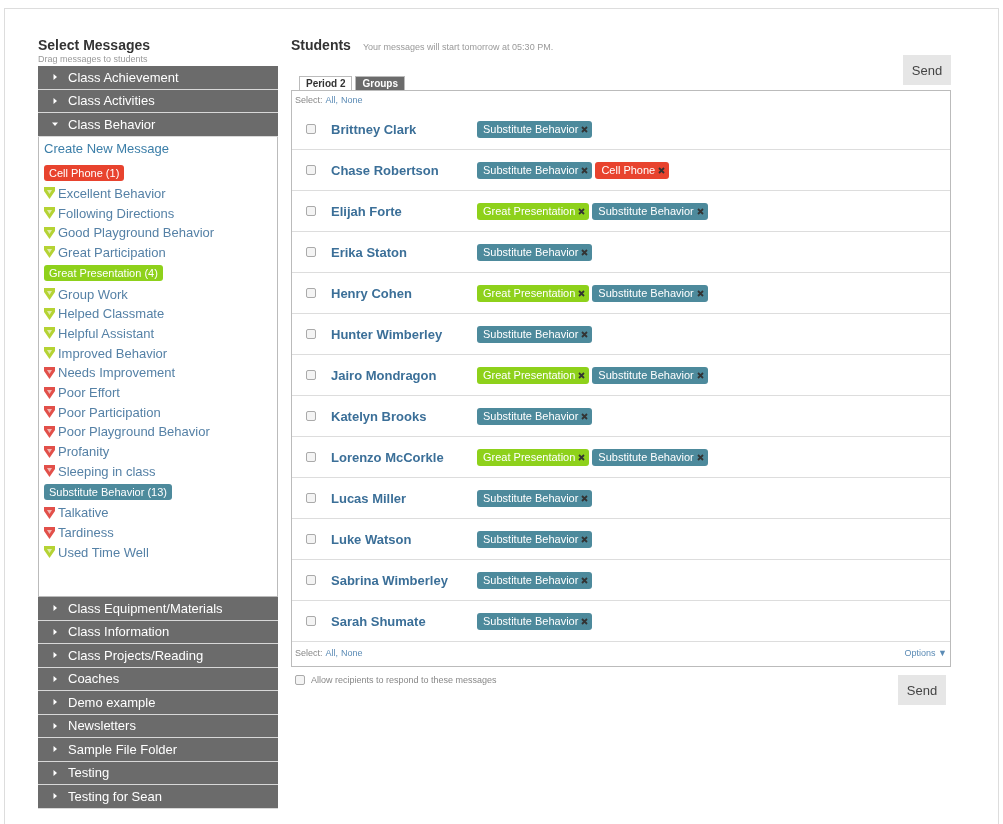 This screenshot has width=1003, height=824. I want to click on create-message-link: Create New Message, so click(106, 148).